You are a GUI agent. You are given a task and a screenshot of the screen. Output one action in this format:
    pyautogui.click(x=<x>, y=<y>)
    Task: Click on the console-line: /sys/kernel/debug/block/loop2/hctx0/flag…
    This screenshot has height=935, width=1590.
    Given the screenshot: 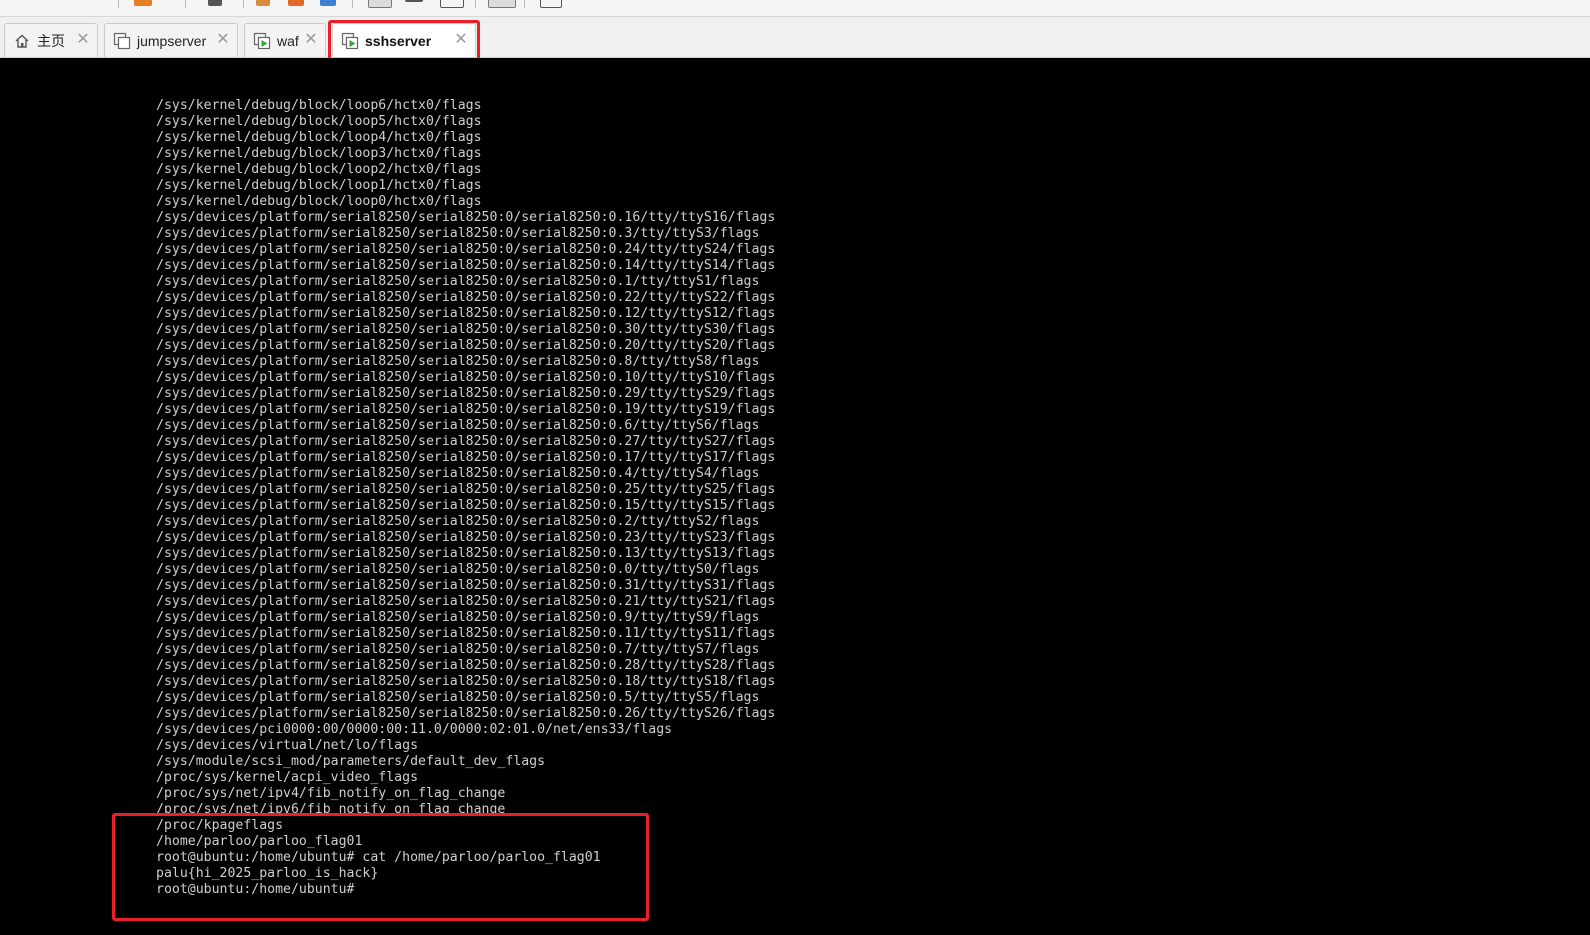 What is the action you would take?
    pyautogui.click(x=319, y=169)
    